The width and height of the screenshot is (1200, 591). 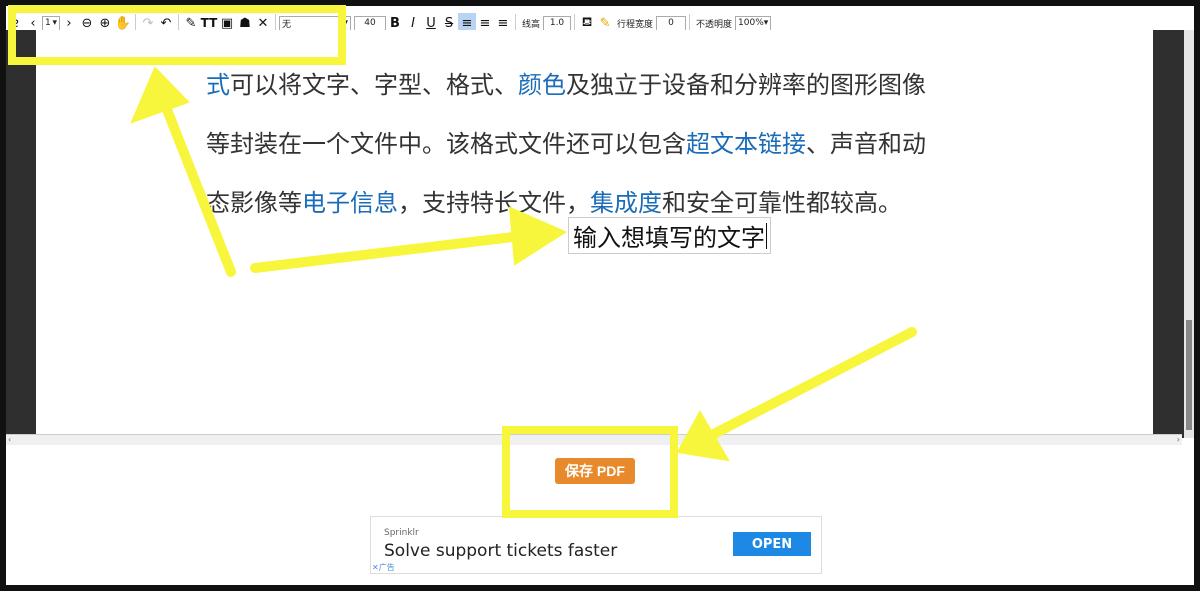 What do you see at coordinates (177, 35) in the screenshot?
I see `highlight-box-toolbar` at bounding box center [177, 35].